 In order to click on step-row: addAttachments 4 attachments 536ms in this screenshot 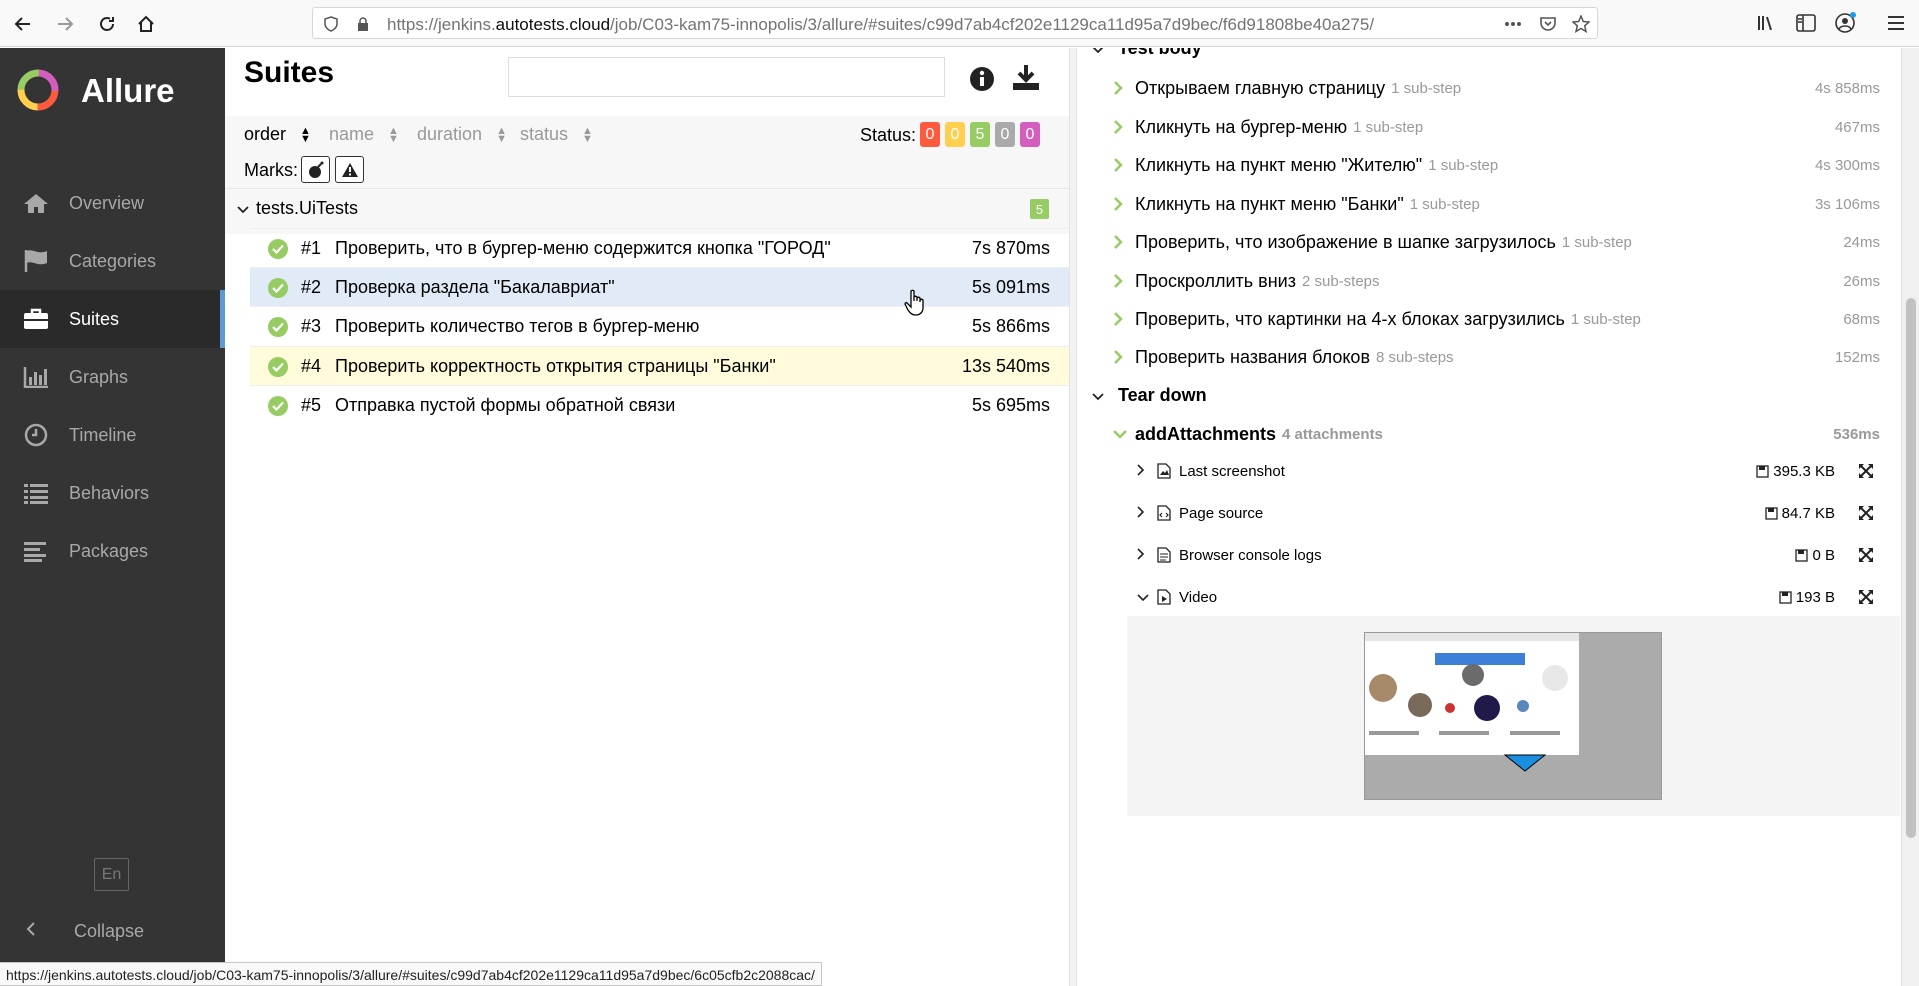, I will do `click(1496, 434)`.